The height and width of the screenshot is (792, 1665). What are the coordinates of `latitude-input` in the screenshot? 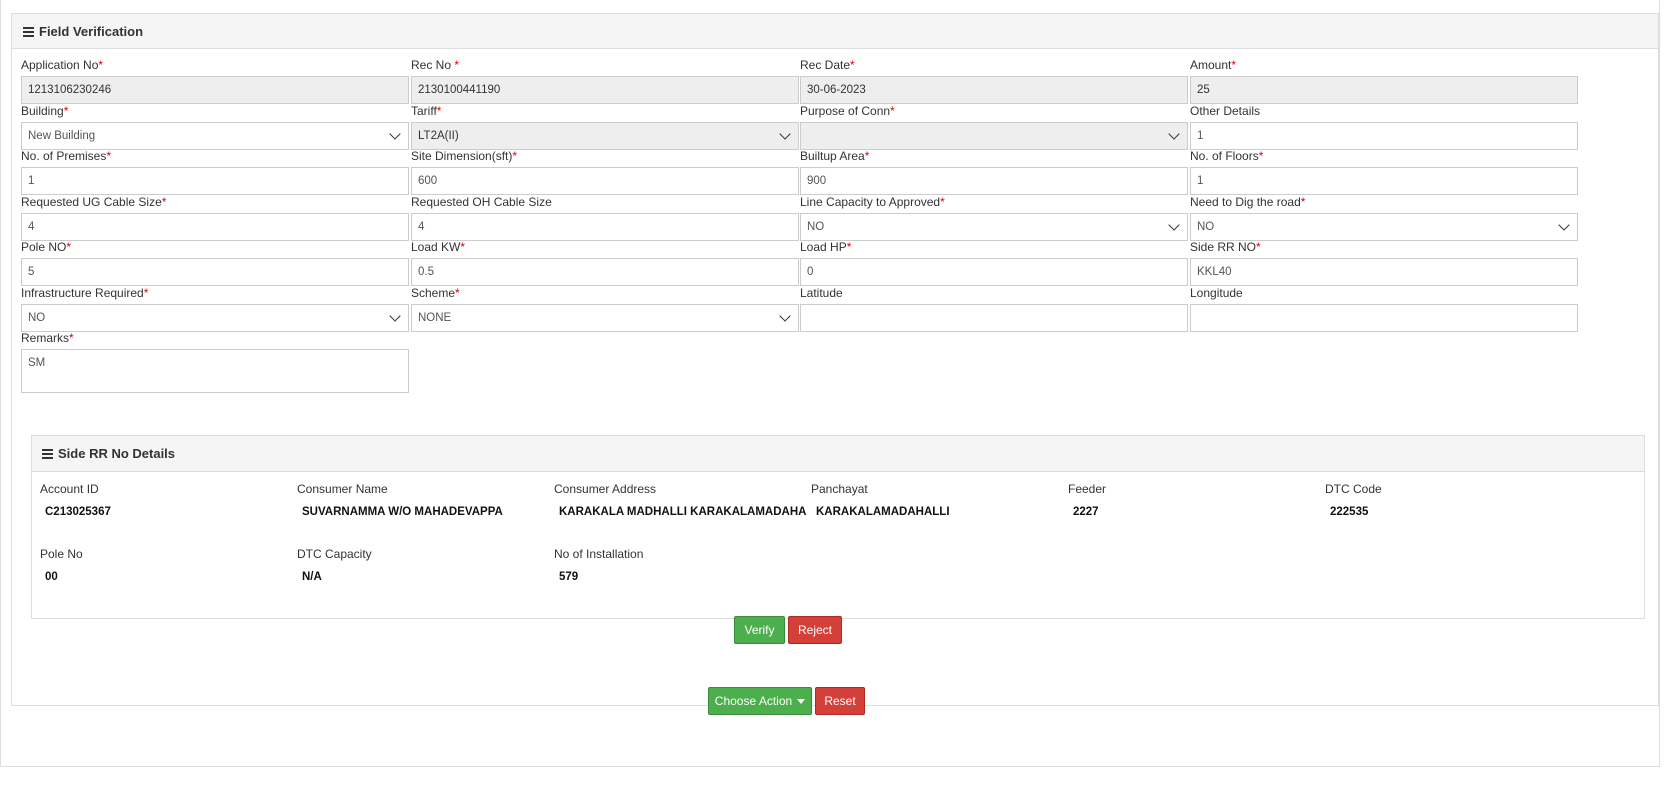 It's located at (994, 317).